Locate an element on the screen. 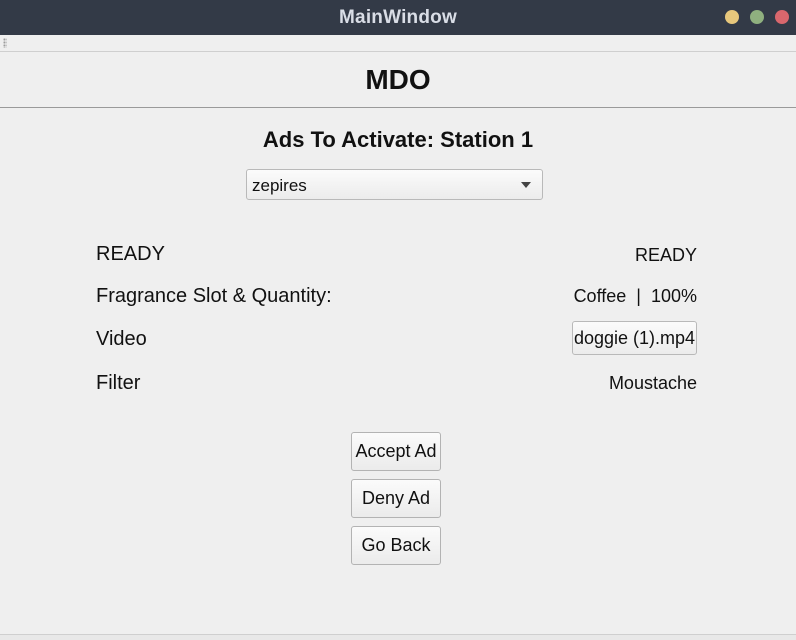 This screenshot has height=640, width=796. fragrance-label: Fragrance Slot & Quantity: is located at coordinates (214, 296).